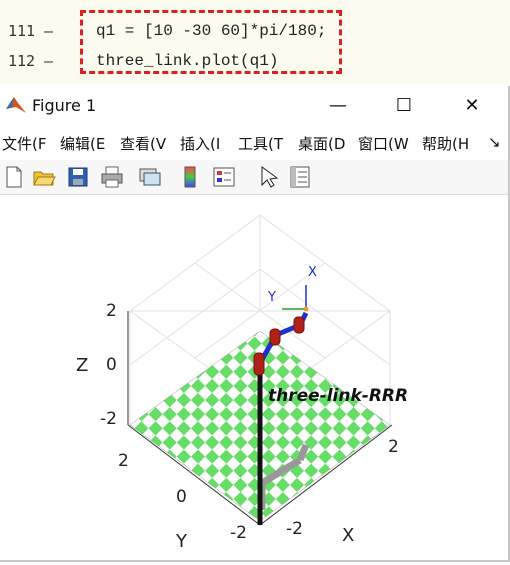  Describe the element at coordinates (295, 298) in the screenshot. I see `tool-frame` at that location.